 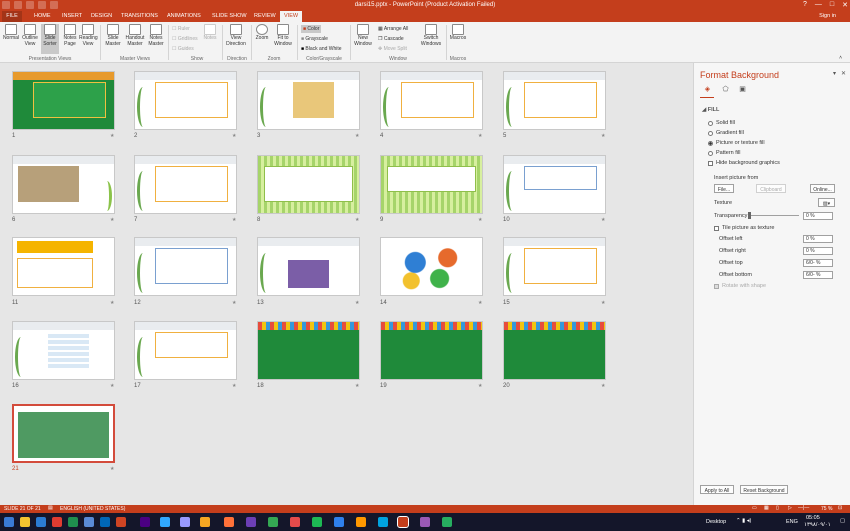 I want to click on ruler-checkbox: ☐ Ruler, so click(x=181, y=29).